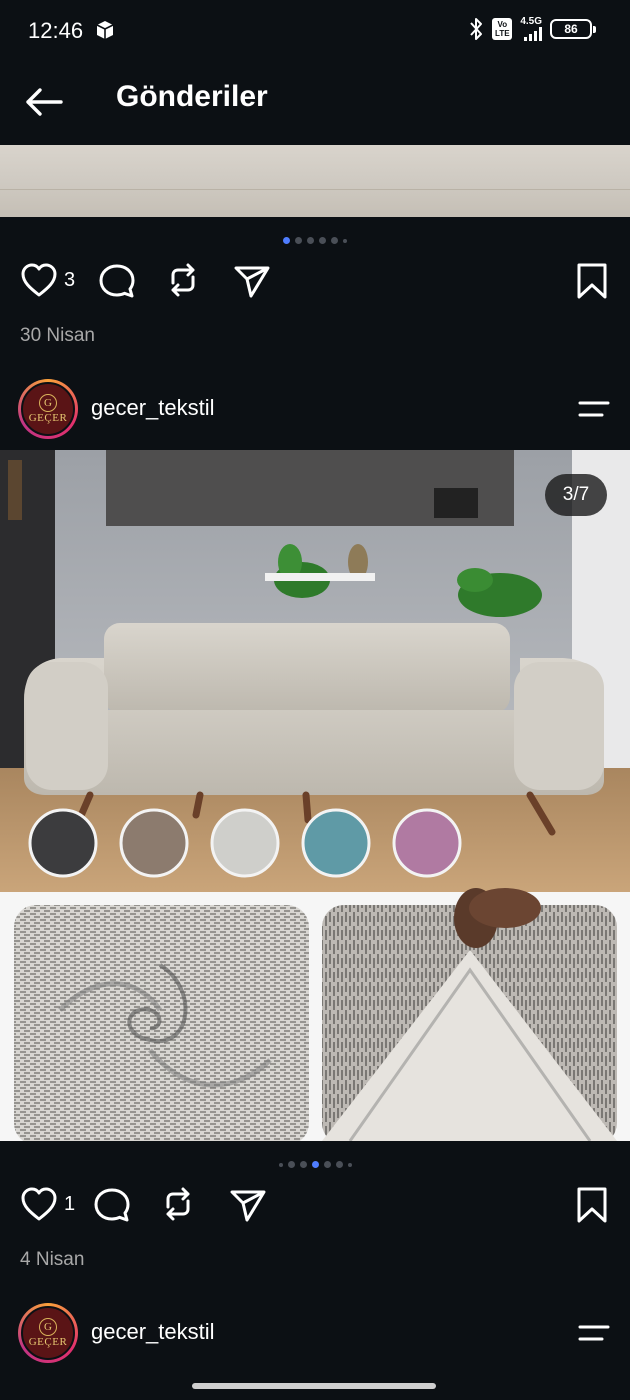 The width and height of the screenshot is (630, 1400). Describe the element at coordinates (192, 96) in the screenshot. I see `page-title: Gönderiler` at that location.